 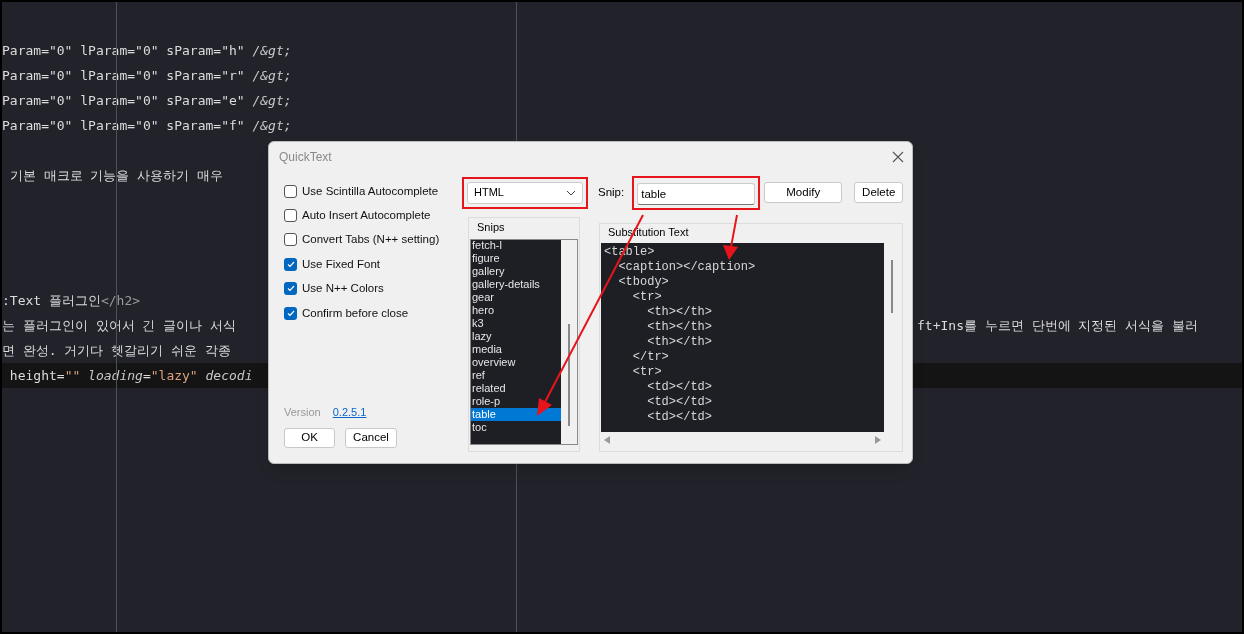 What do you see at coordinates (305, 157) in the screenshot?
I see `window-title: QuickText` at bounding box center [305, 157].